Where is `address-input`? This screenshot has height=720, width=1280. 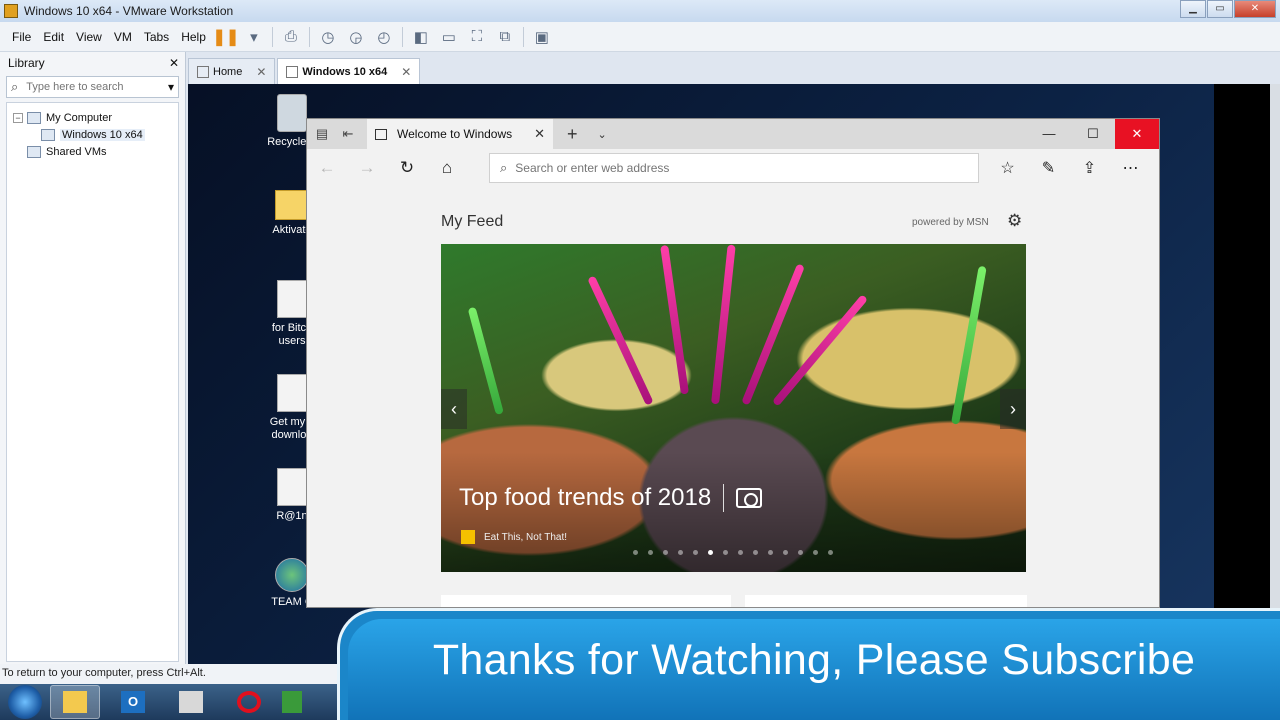 address-input is located at coordinates (725, 168).